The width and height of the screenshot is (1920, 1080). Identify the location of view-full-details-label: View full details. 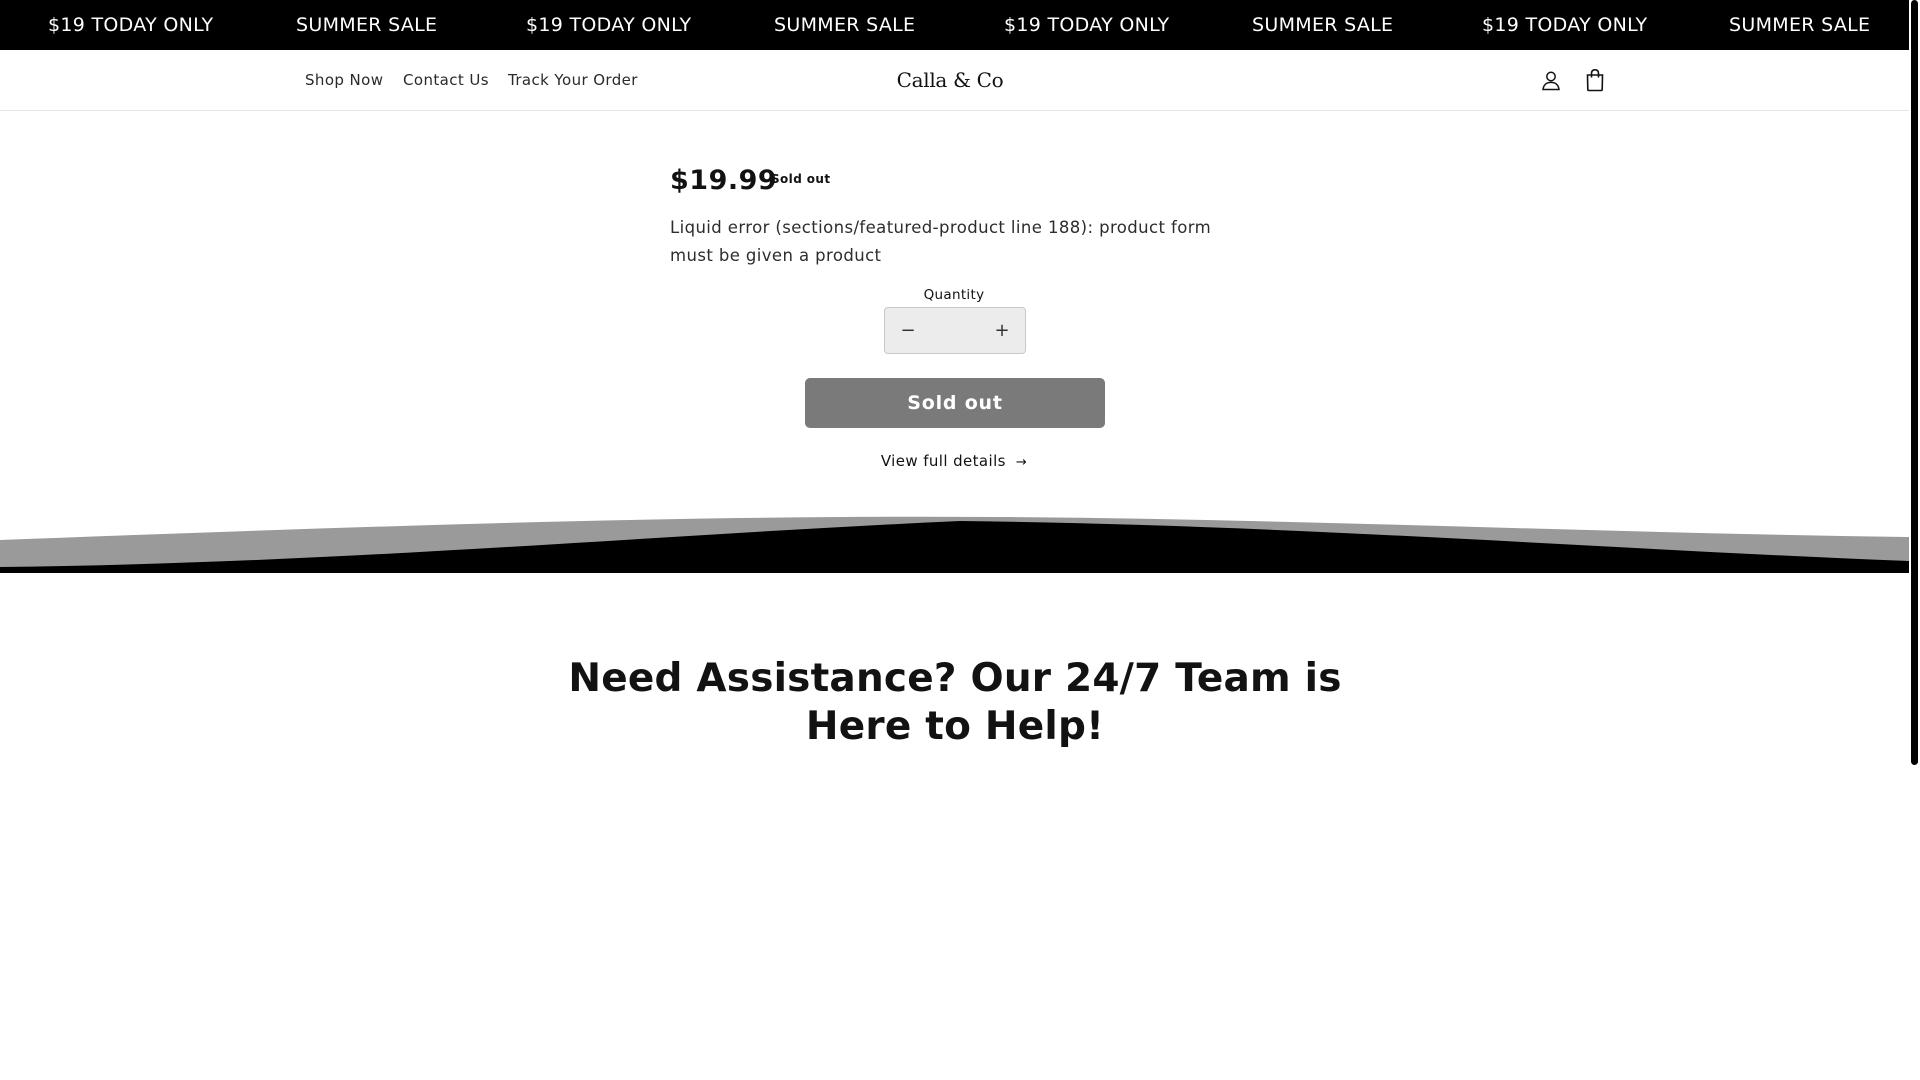
(943, 461).